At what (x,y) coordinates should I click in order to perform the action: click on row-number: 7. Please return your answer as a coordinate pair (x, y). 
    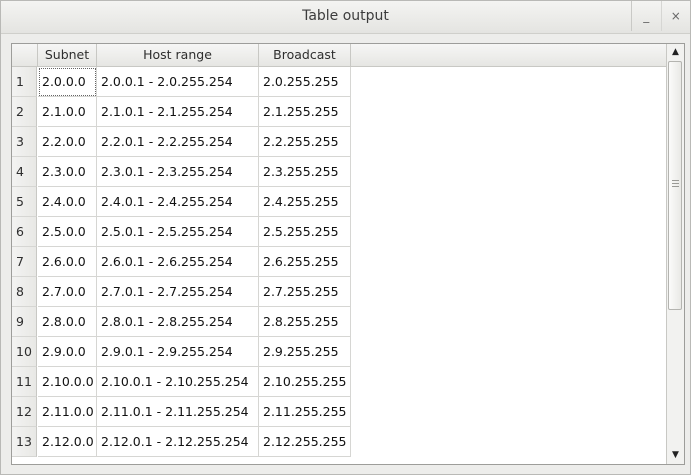
    Looking at the image, I should click on (24, 262).